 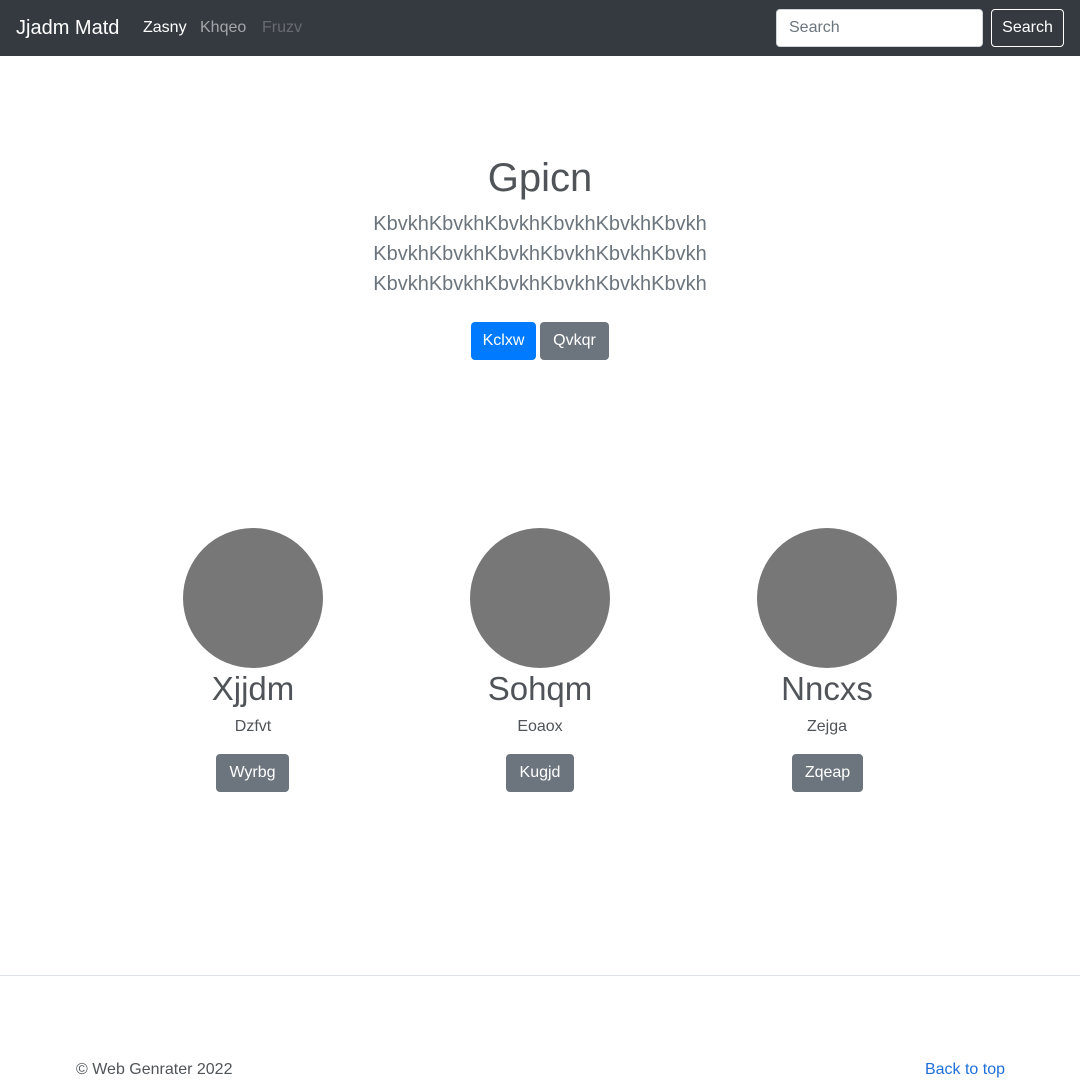 What do you see at coordinates (540, 28) in the screenshot?
I see `navbar: Jjadm Matd Zasny Khqeo Fruzv Search` at bounding box center [540, 28].